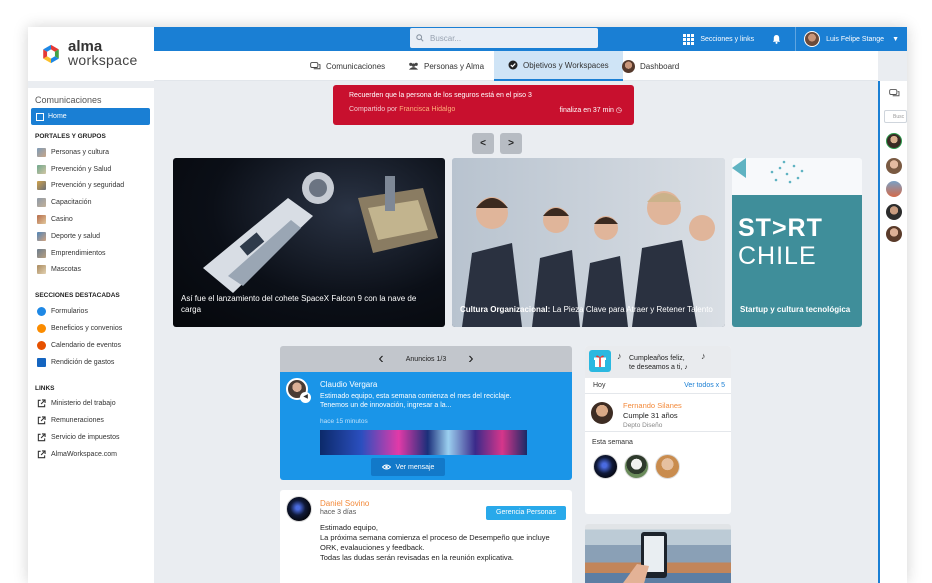 The image size is (932, 583). I want to click on sidebar-item-home: Home, so click(90, 116).